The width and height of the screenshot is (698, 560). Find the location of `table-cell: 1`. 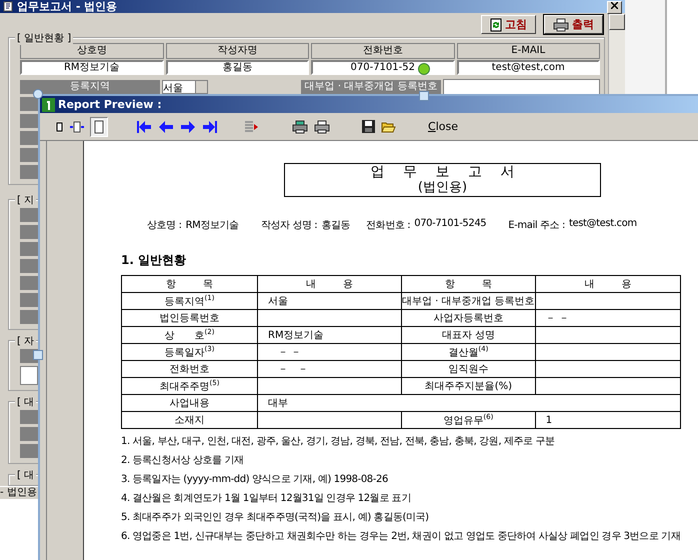

table-cell: 1 is located at coordinates (607, 420).